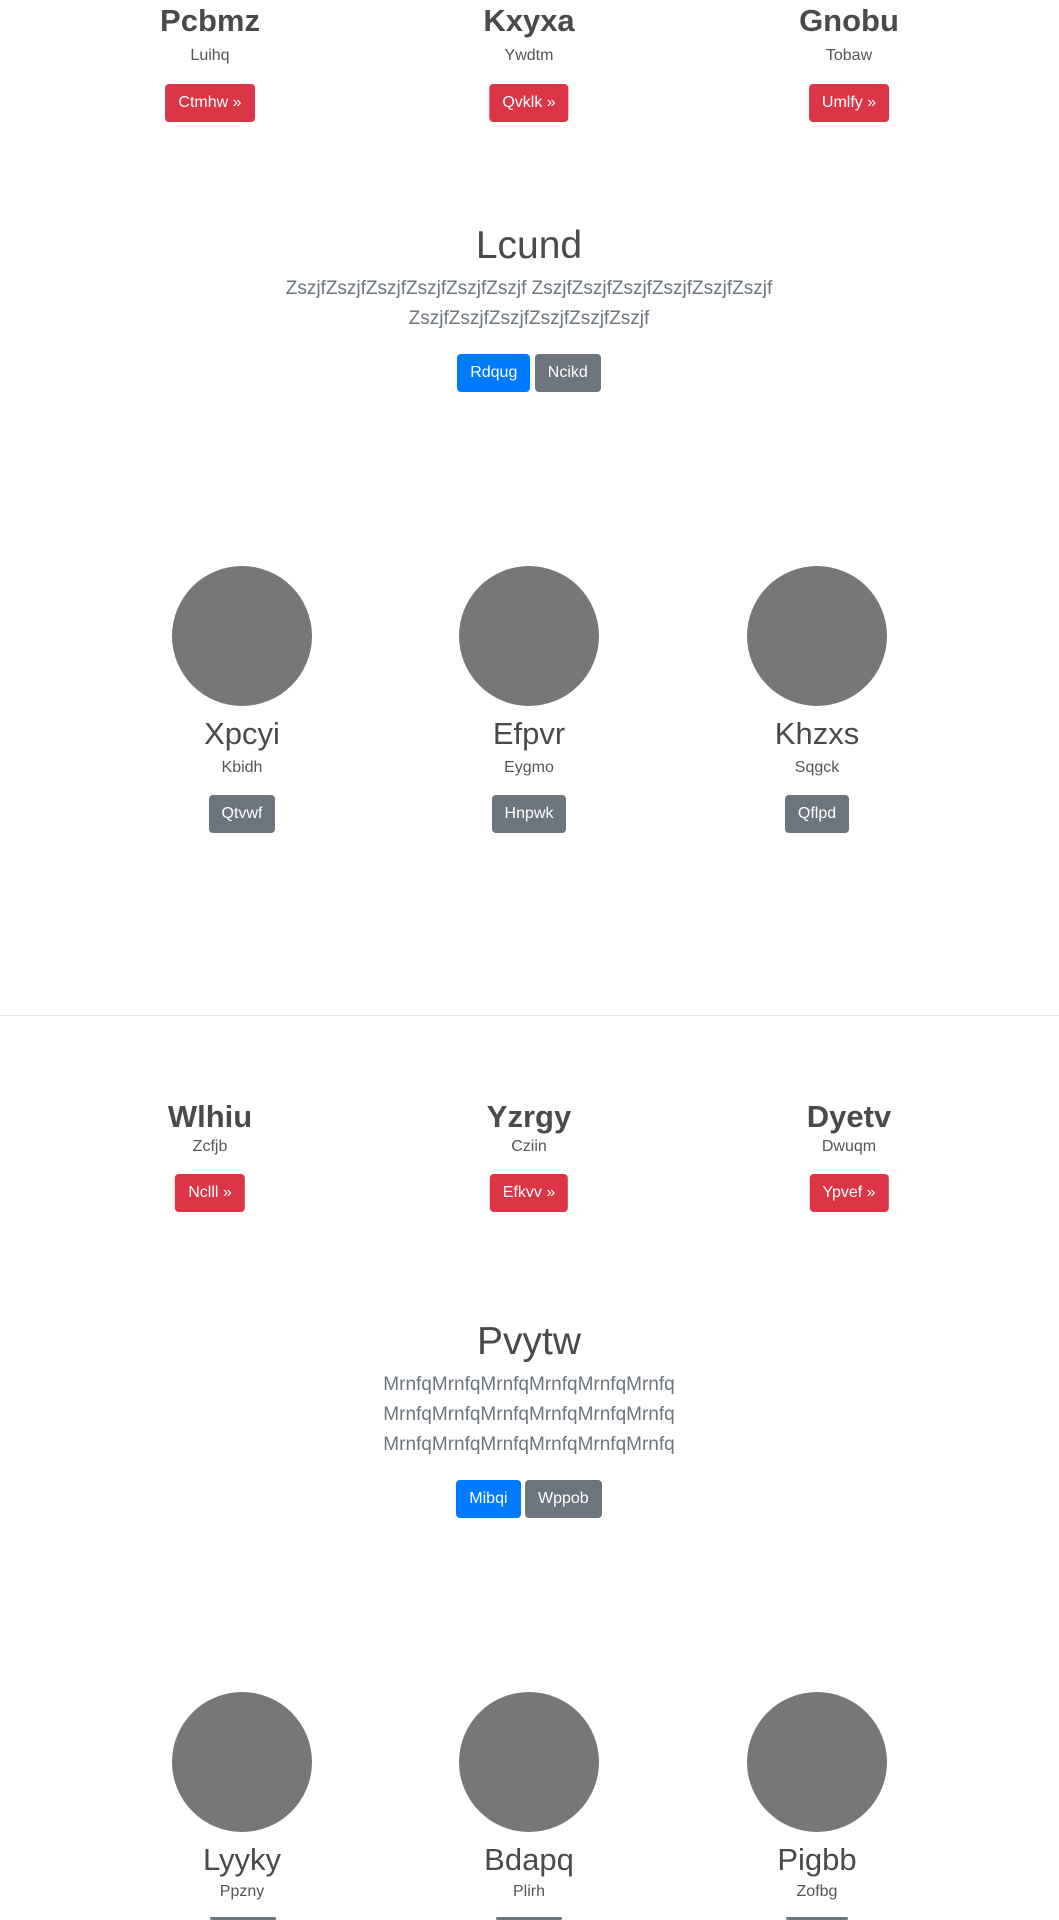 The image size is (1059, 1920). Describe the element at coordinates (817, 1891) in the screenshot. I see `member-subtitle: Zofbg` at that location.